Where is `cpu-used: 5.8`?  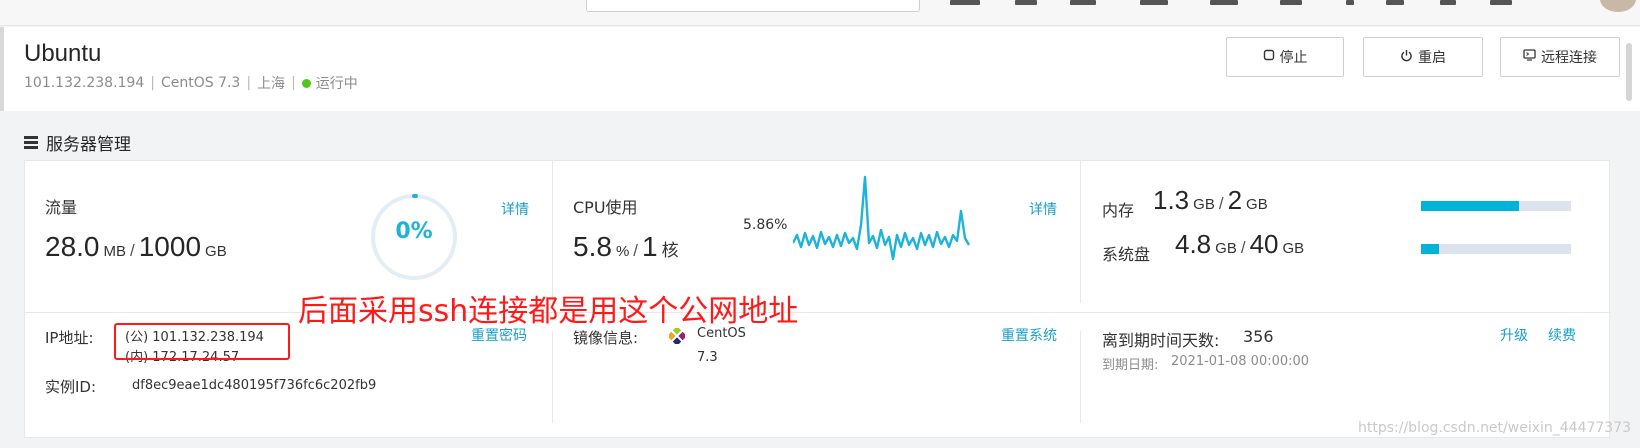 cpu-used: 5.8 is located at coordinates (592, 246).